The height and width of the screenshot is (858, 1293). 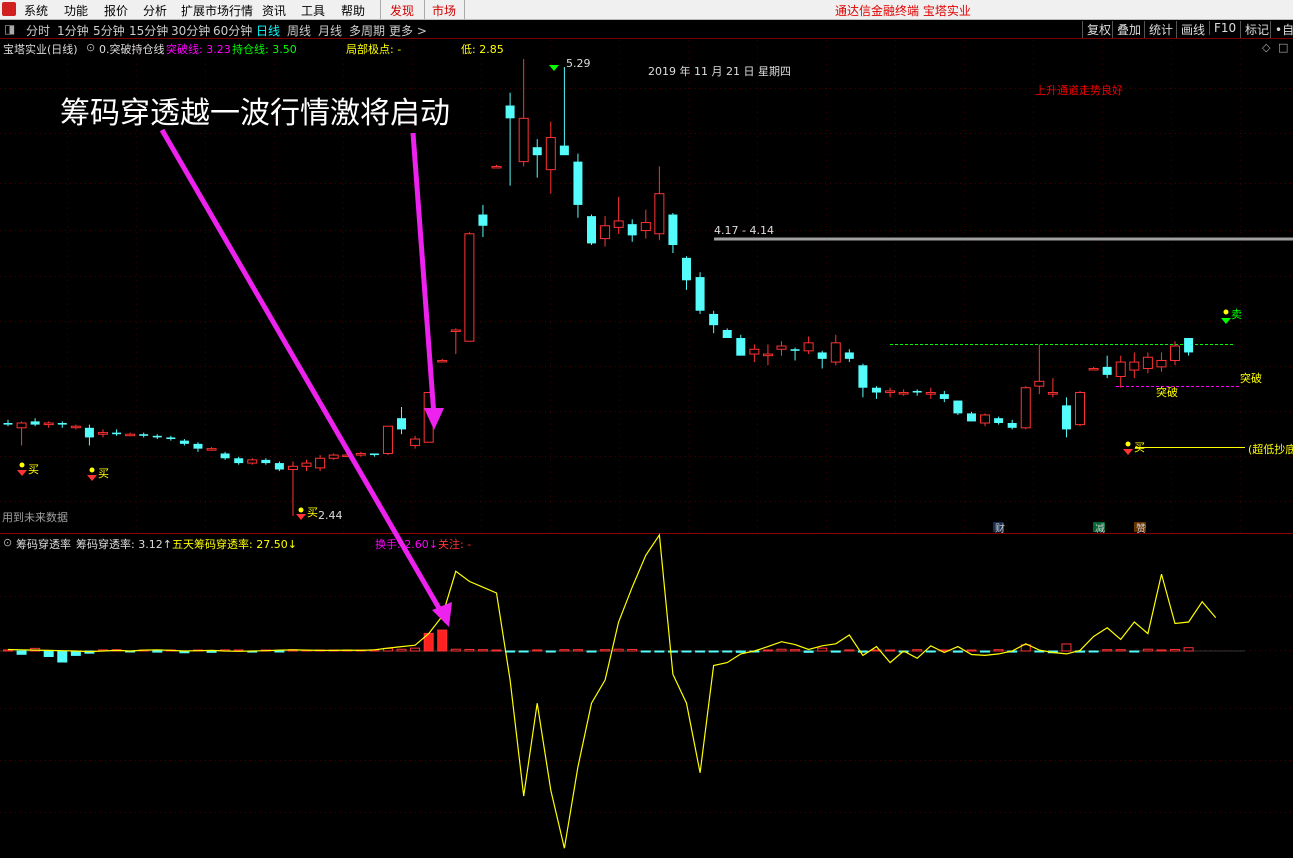 What do you see at coordinates (406, 544) in the screenshot?
I see `turnover-value: 换手: 2.60↓` at bounding box center [406, 544].